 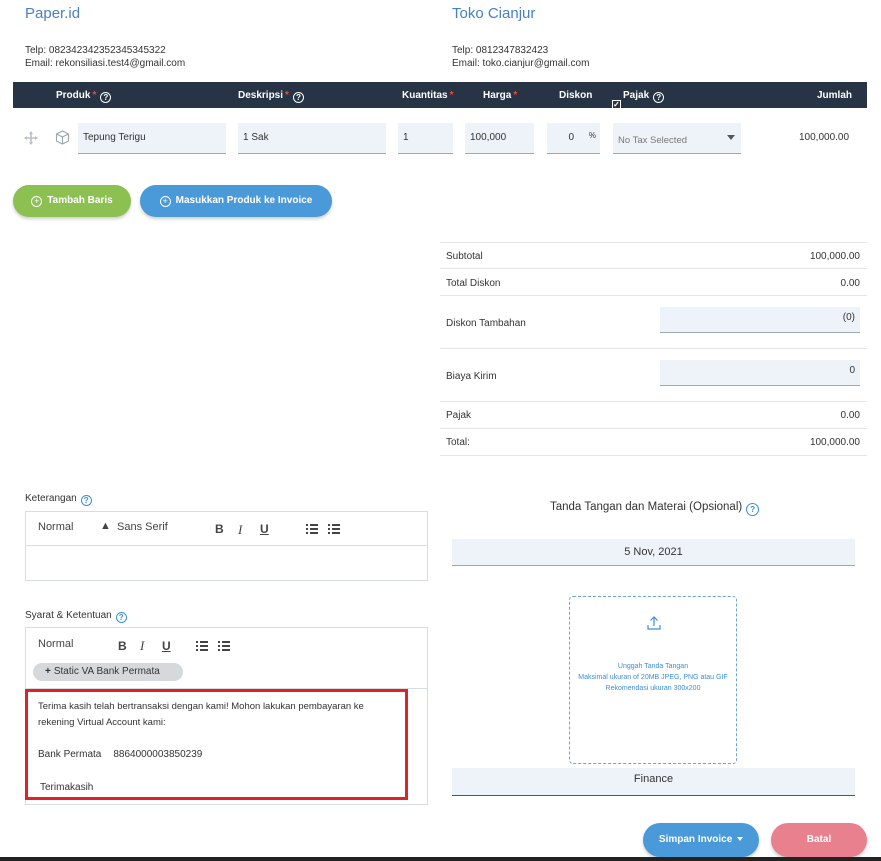 What do you see at coordinates (499, 138) in the screenshot?
I see `harga-input: 100,000` at bounding box center [499, 138].